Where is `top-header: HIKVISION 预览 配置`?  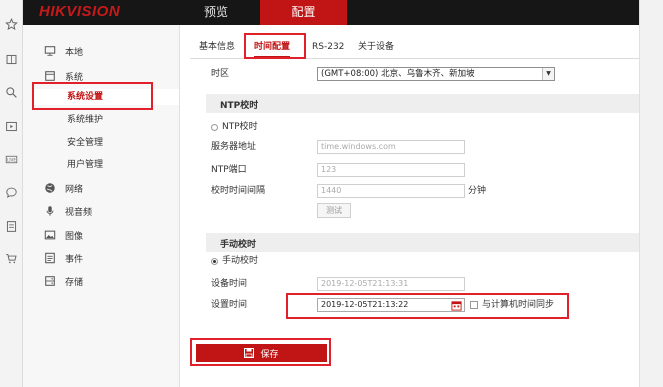
top-header: HIKVISION 预览 配置 is located at coordinates (331, 12).